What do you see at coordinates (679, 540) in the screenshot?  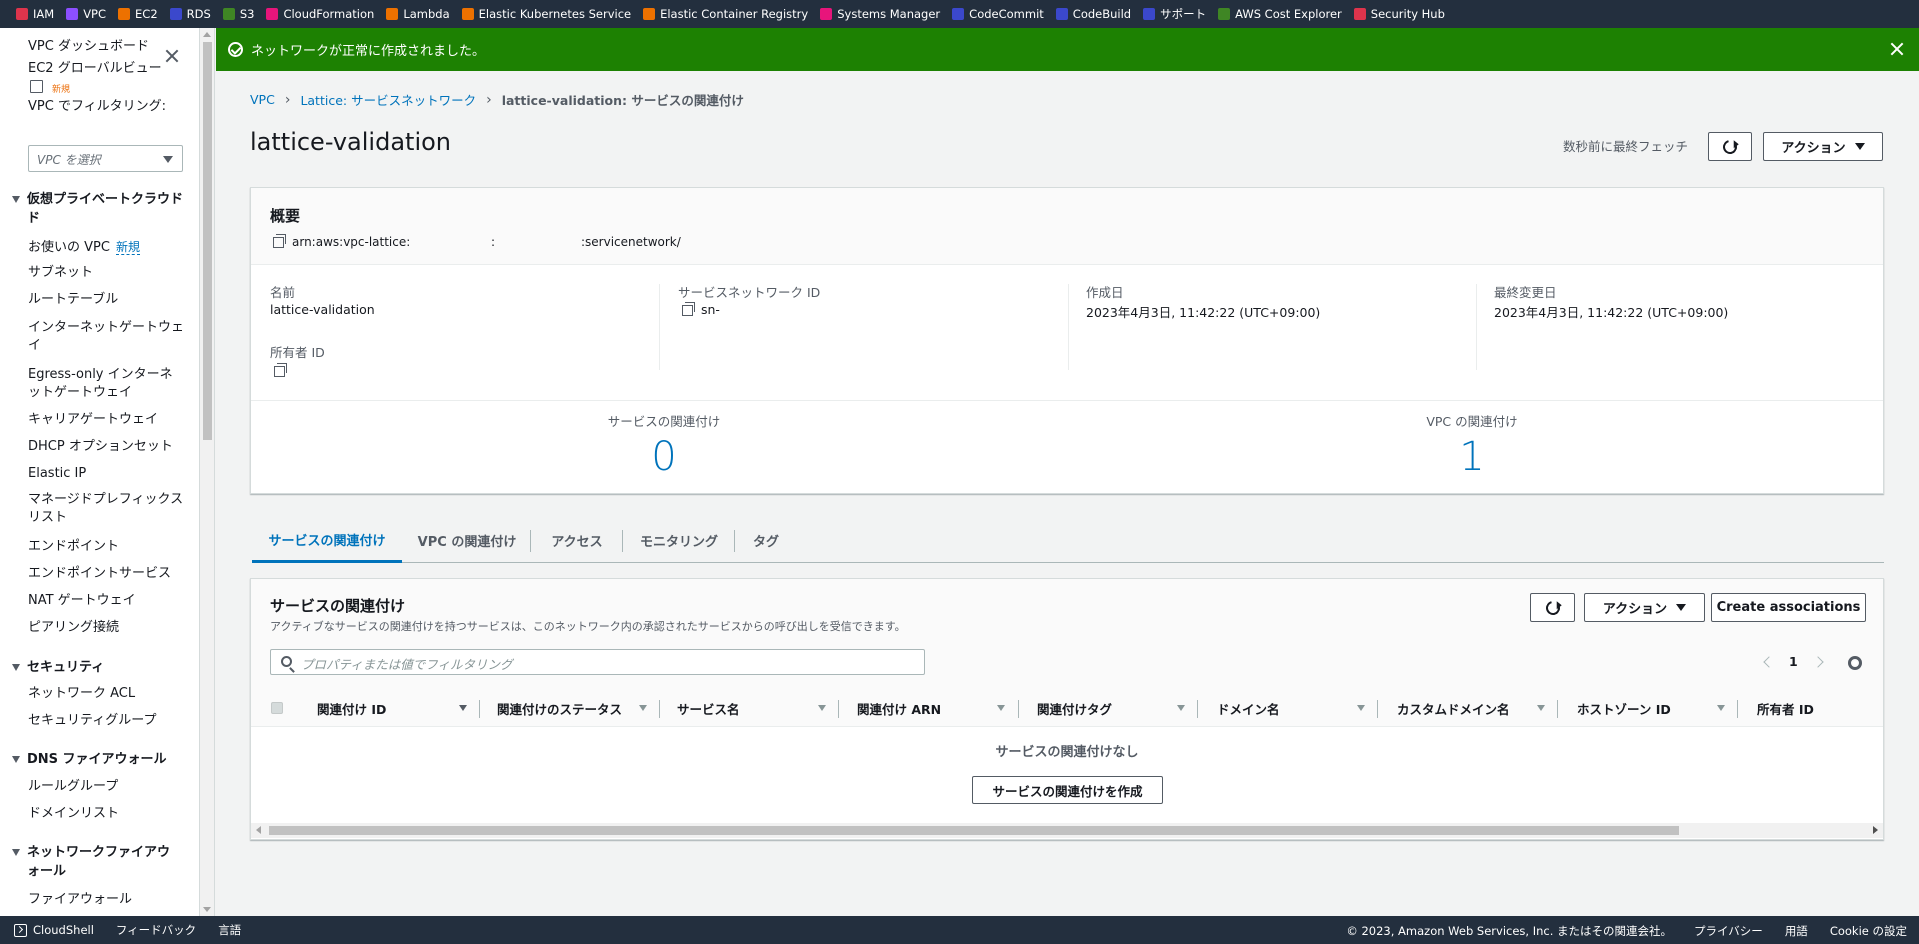 I see `tab-monitoring: モニタリング` at bounding box center [679, 540].